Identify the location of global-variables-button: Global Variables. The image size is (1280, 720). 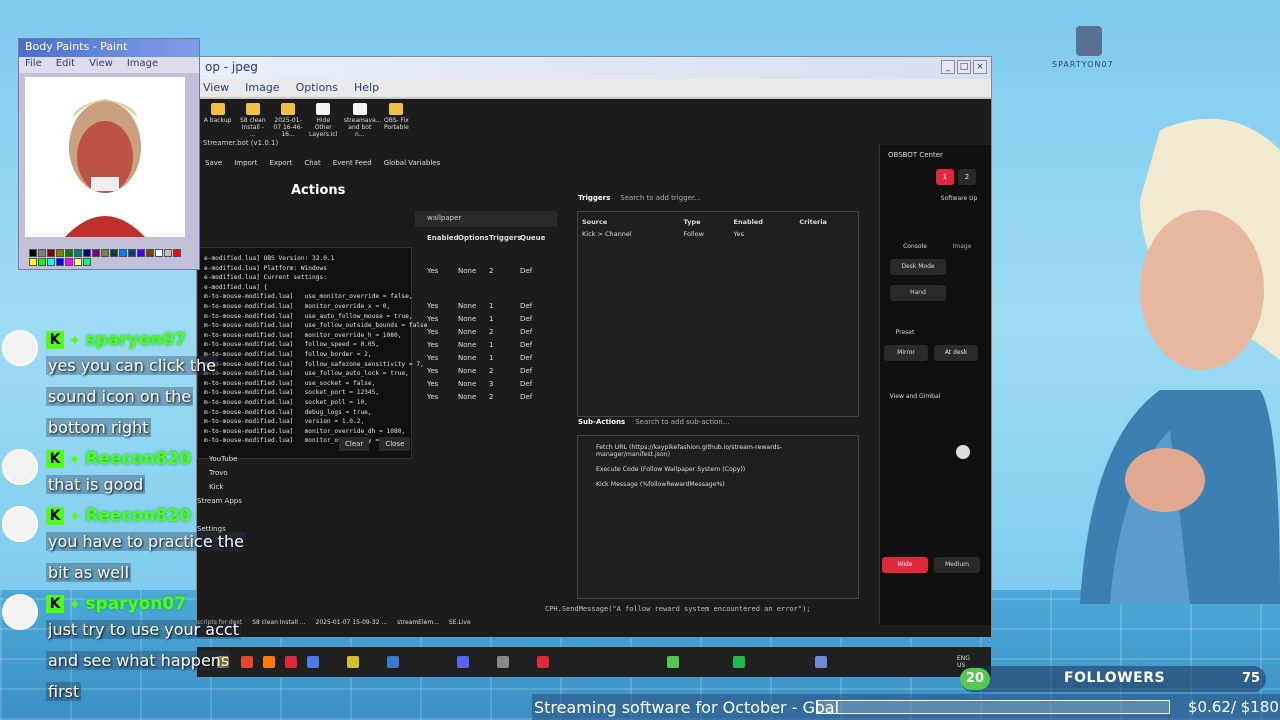
(412, 165).